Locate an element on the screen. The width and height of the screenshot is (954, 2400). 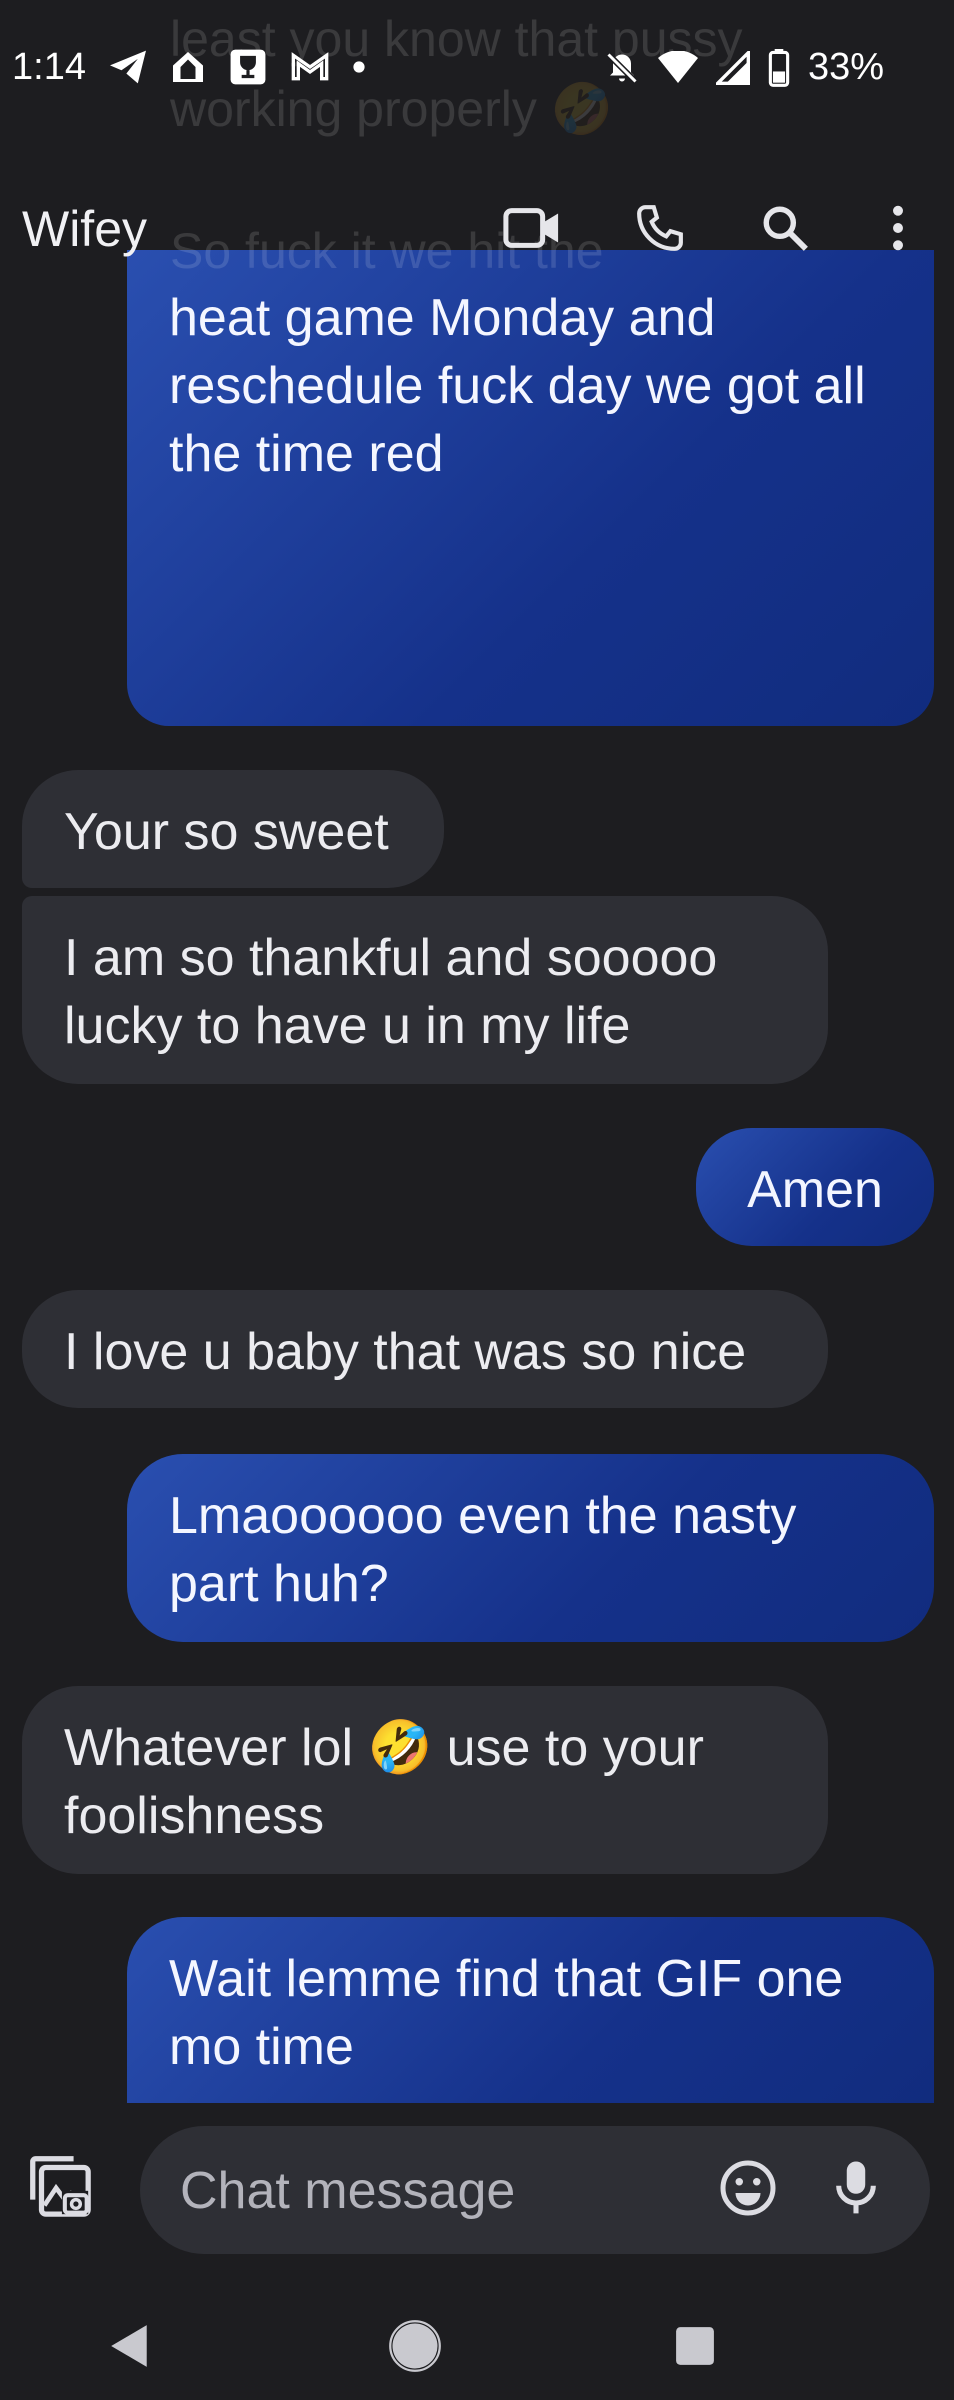
notification-icons is located at coordinates (237, 67).